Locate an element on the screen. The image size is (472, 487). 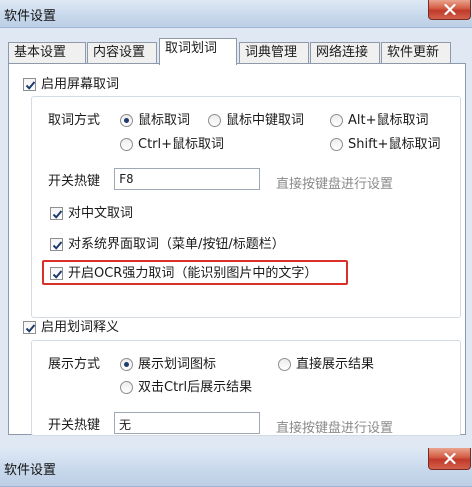
method-mouse-label: 鼠标取词 is located at coordinates (164, 121).